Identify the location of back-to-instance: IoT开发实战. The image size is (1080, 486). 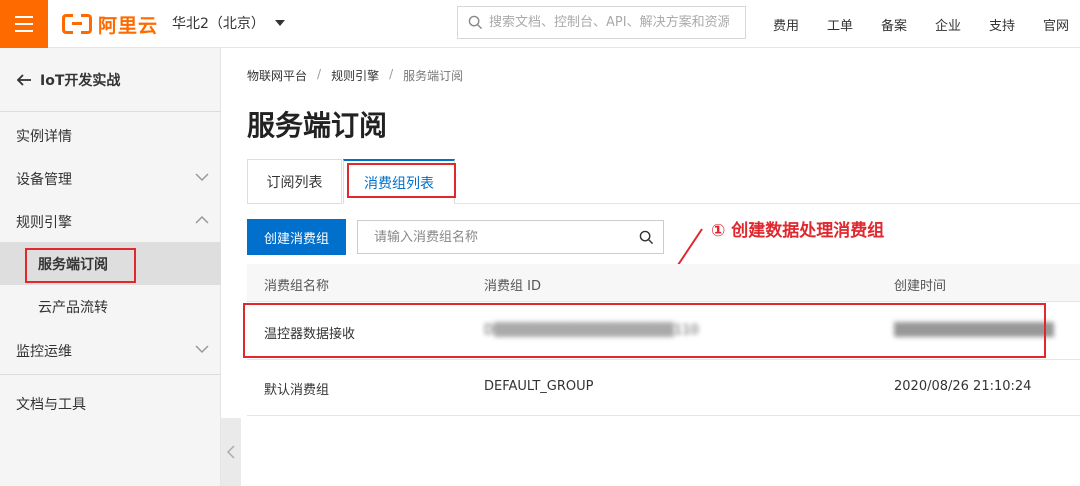
(110, 80).